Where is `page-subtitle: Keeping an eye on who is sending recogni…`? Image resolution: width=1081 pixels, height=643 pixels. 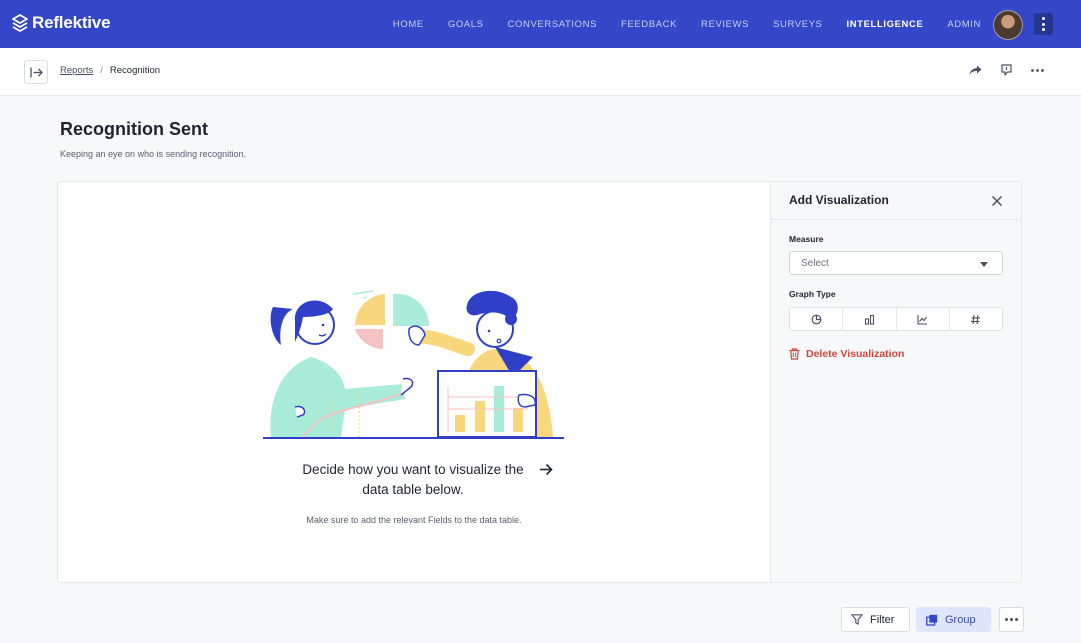
page-subtitle: Keeping an eye on who is sending recogni… is located at coordinates (153, 154).